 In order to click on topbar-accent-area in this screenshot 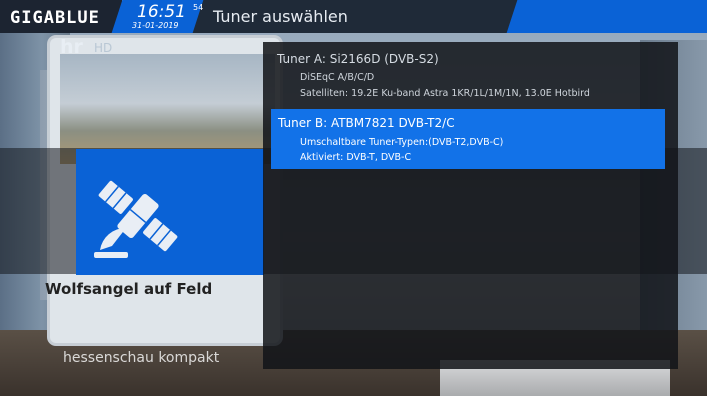, I will do `click(606, 16)`.